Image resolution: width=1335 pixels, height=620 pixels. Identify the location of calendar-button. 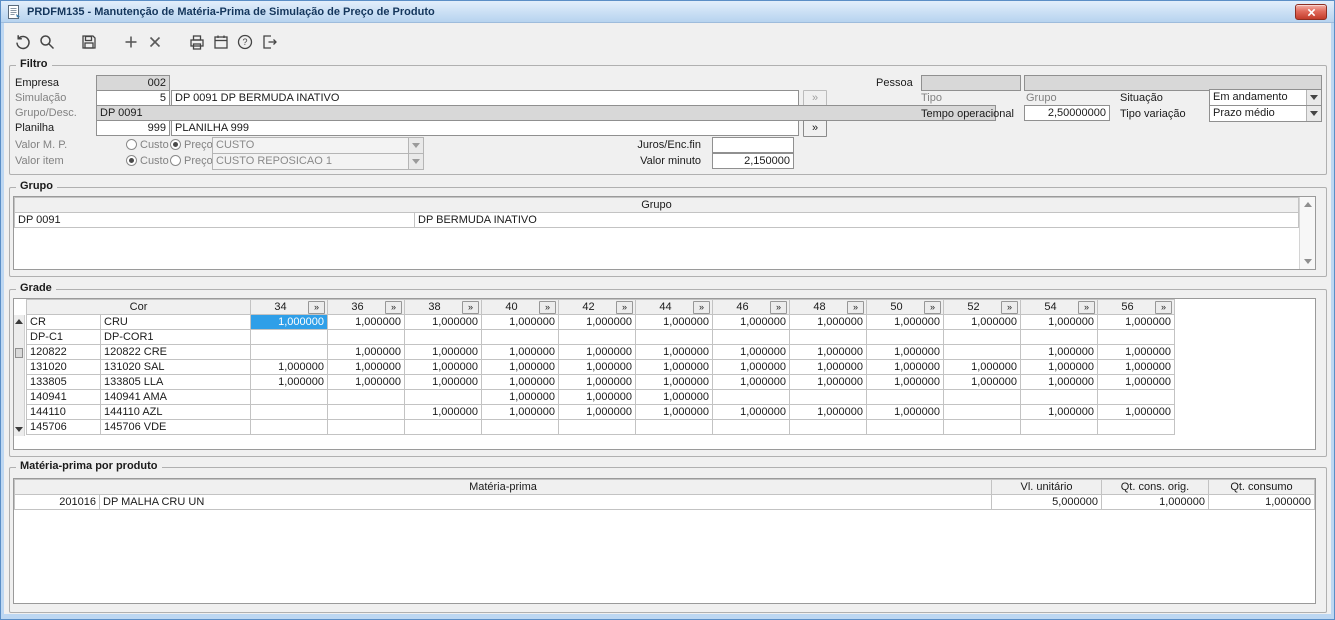
(221, 42).